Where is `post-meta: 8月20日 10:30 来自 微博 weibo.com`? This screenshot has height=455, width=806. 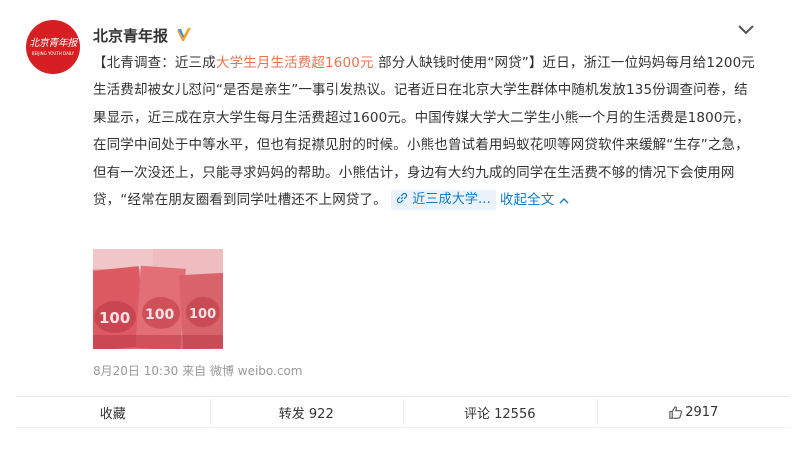 post-meta: 8月20日 10:30 来自 微博 weibo.com is located at coordinates (198, 370).